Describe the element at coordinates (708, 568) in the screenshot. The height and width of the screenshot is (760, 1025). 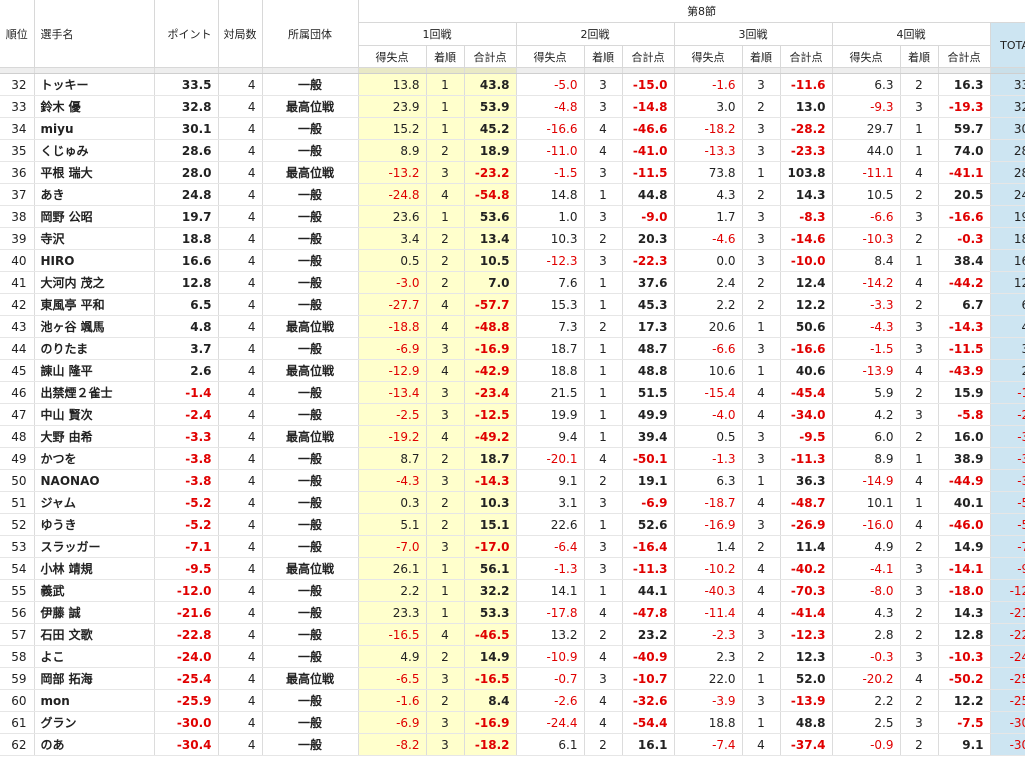
I see `score-cell: -10.2` at that location.